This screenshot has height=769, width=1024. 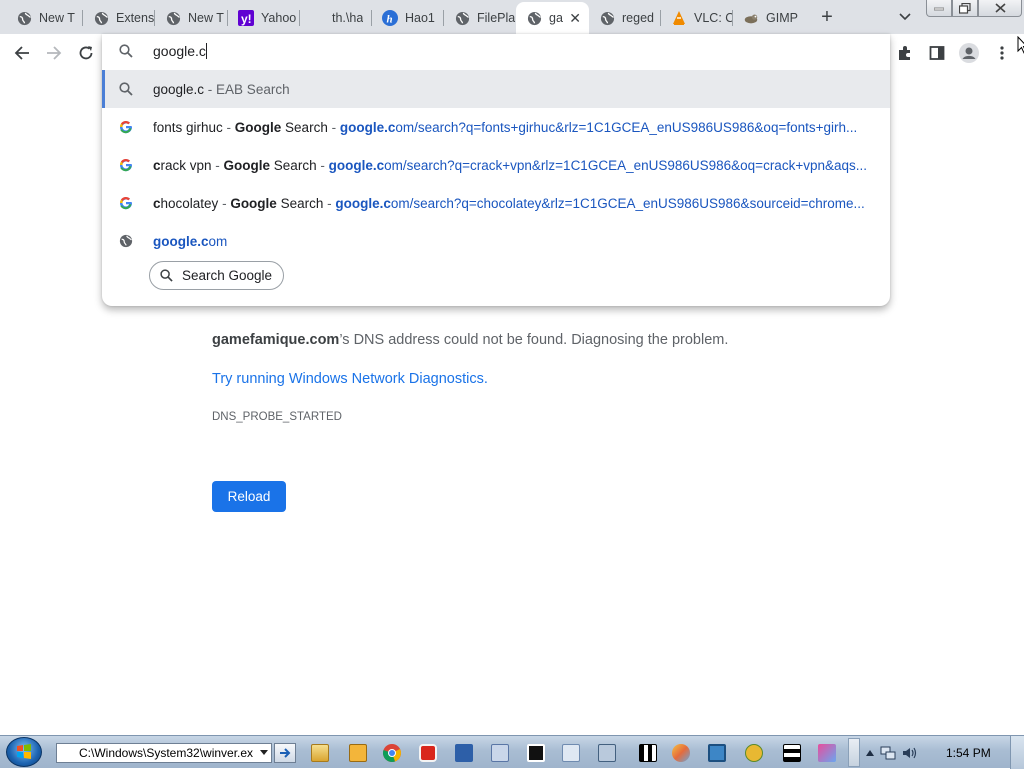 I want to click on restore-button, so click(x=965, y=8).